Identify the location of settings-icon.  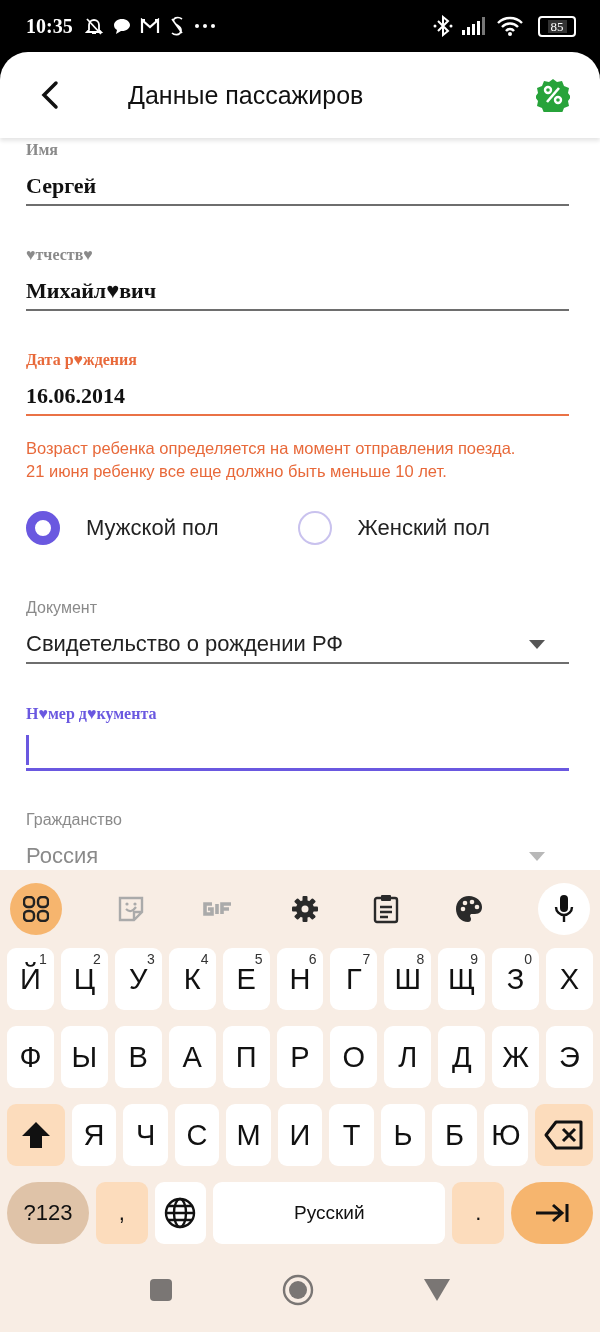
(305, 909).